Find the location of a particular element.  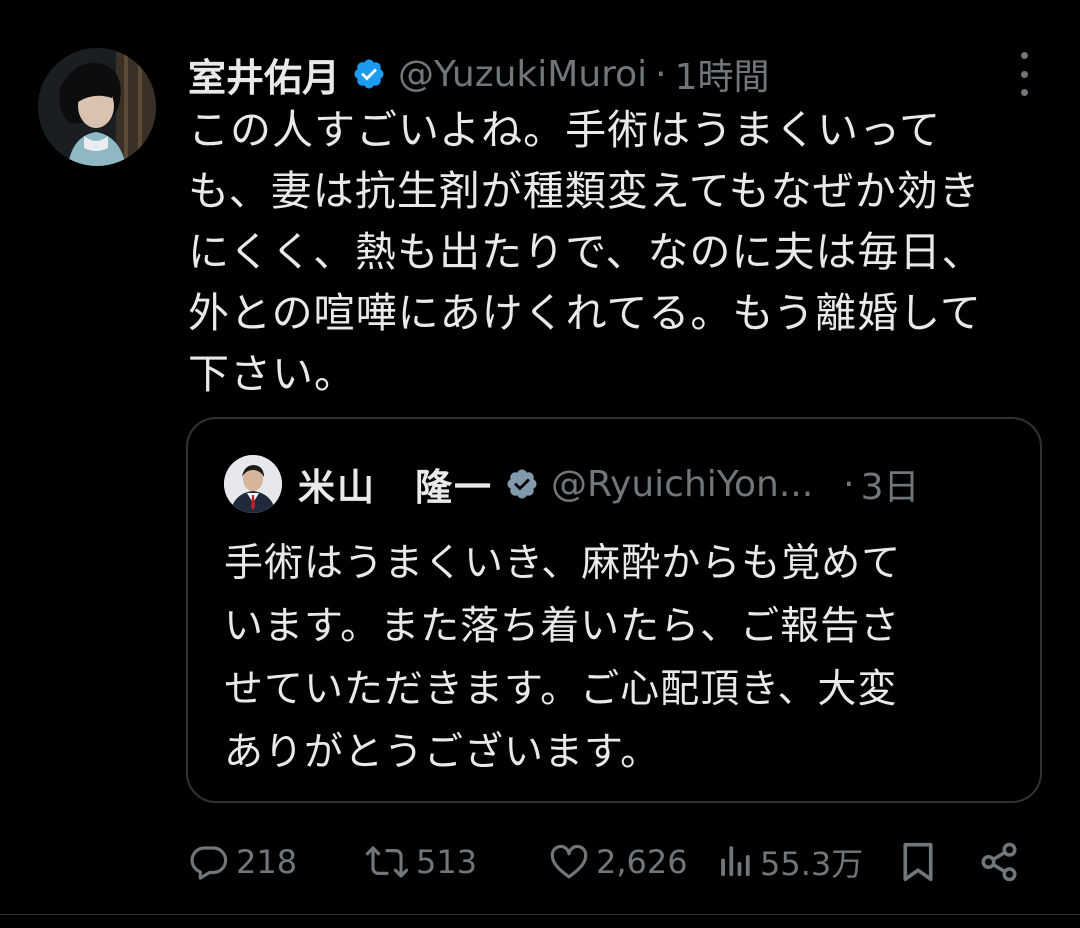

tweet-text-line: も、妻は抗生剤が種類変えてもなぜか効き is located at coordinates (584, 191).